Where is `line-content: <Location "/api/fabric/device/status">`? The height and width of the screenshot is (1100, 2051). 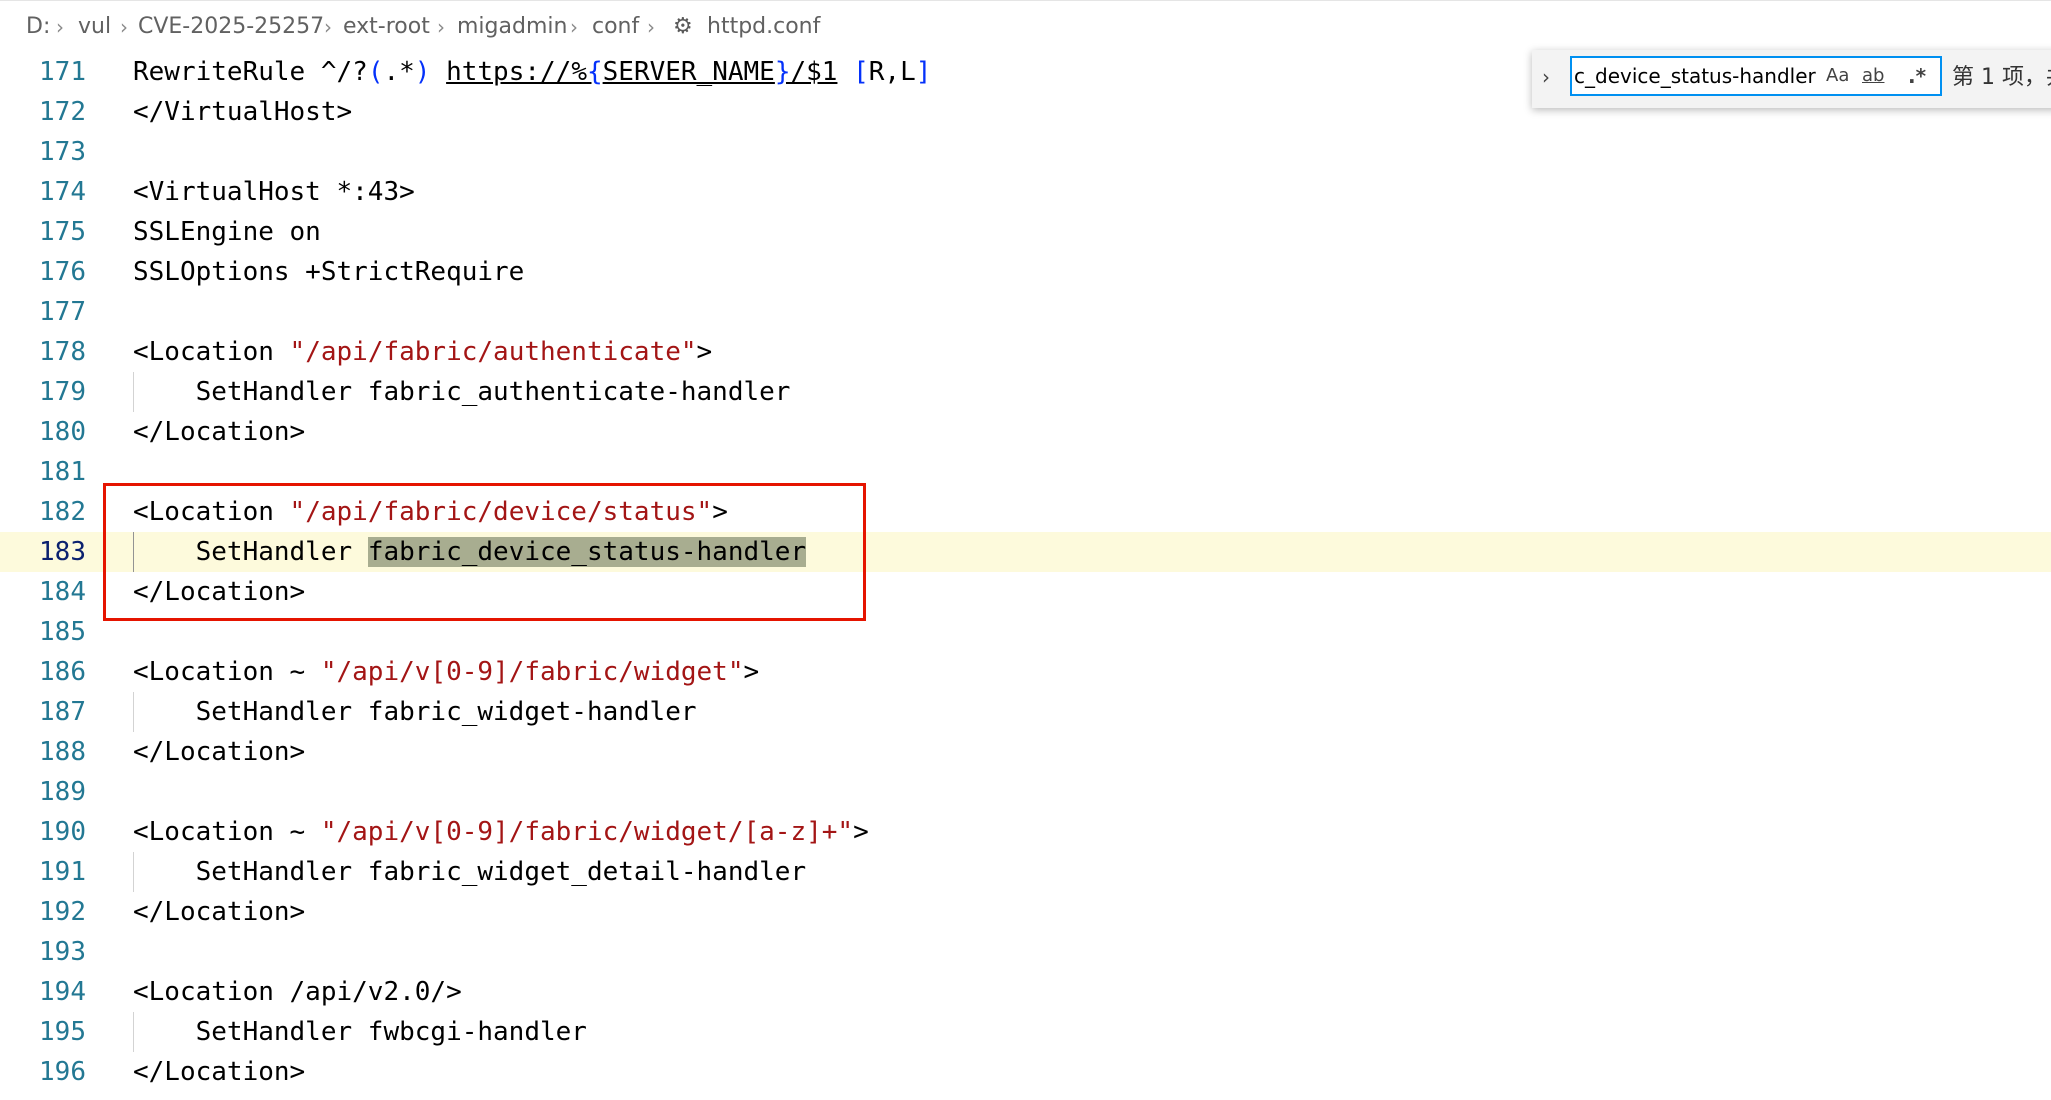
line-content: <Location "/api/fabric/device/status"> is located at coordinates (430, 512).